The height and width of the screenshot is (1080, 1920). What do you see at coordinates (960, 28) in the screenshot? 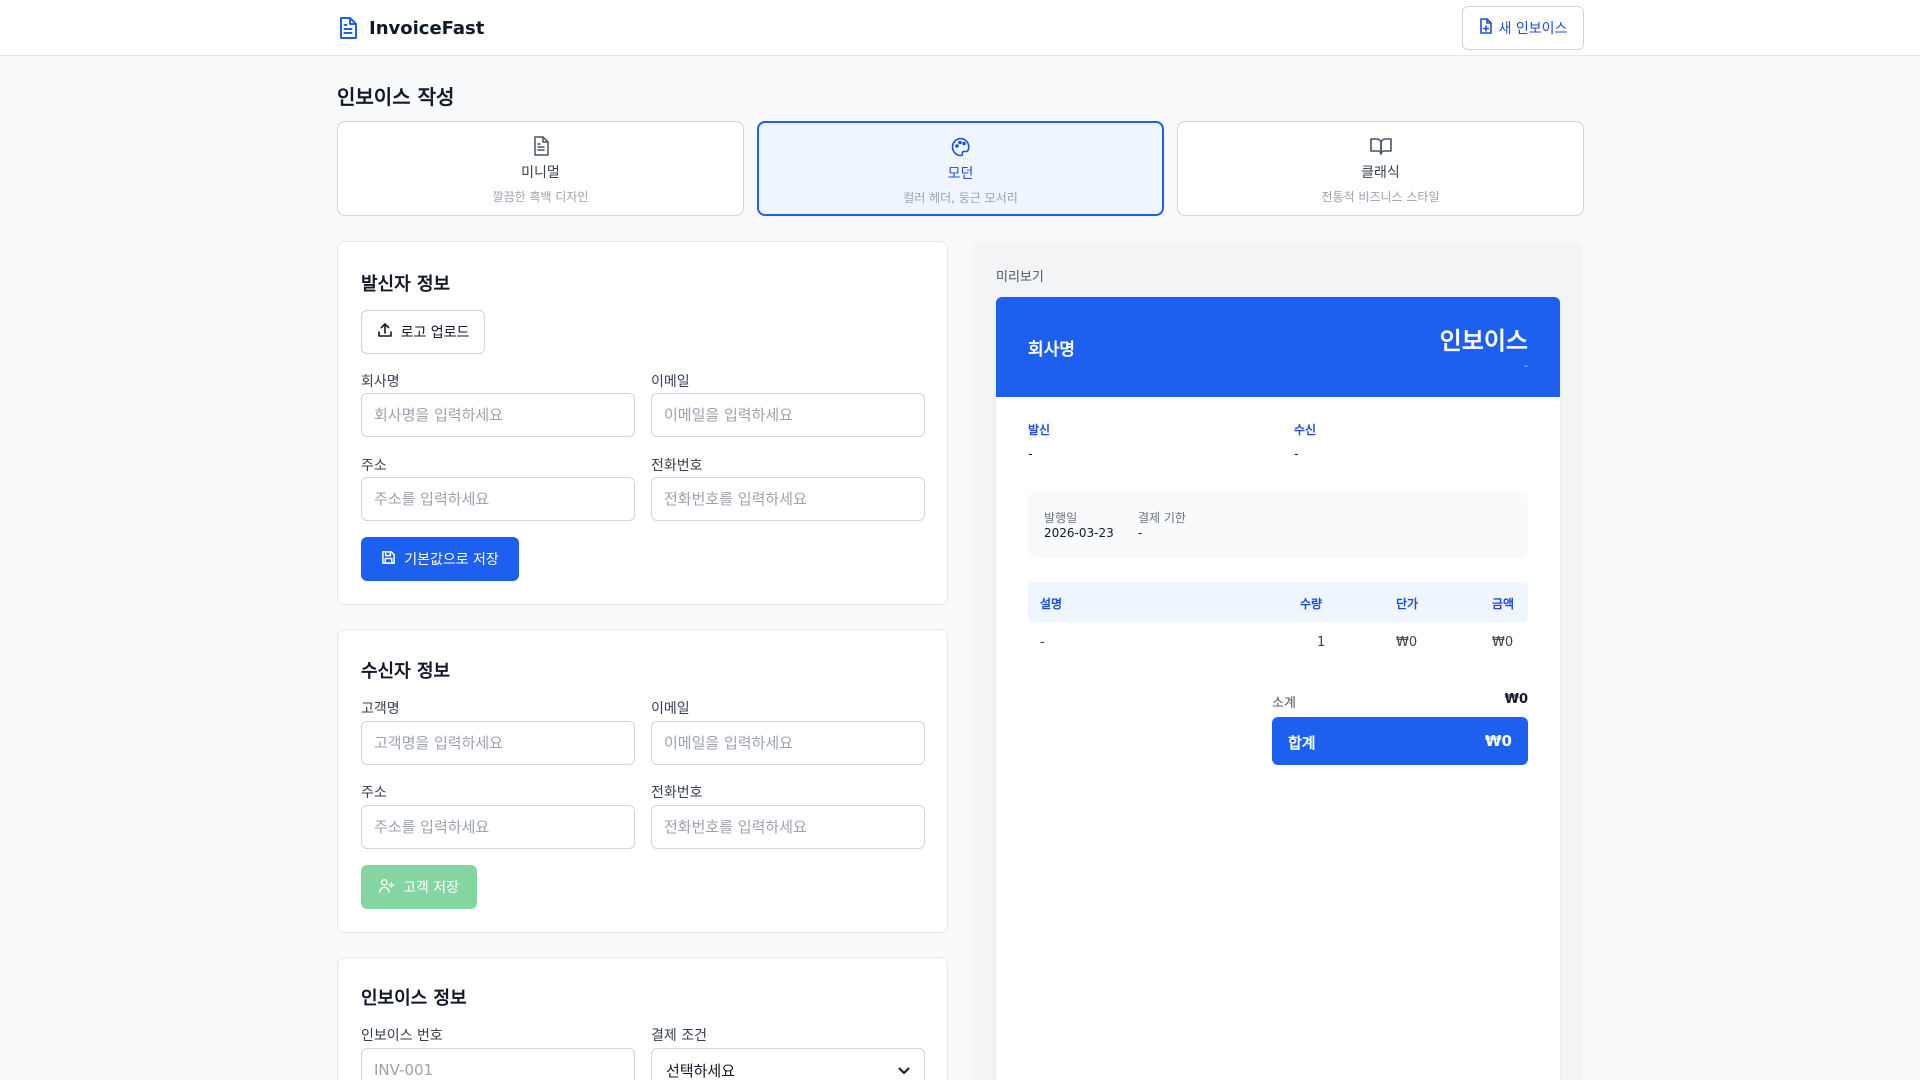
I see `top-navbar: InvoiceFast 새 인보이스` at bounding box center [960, 28].